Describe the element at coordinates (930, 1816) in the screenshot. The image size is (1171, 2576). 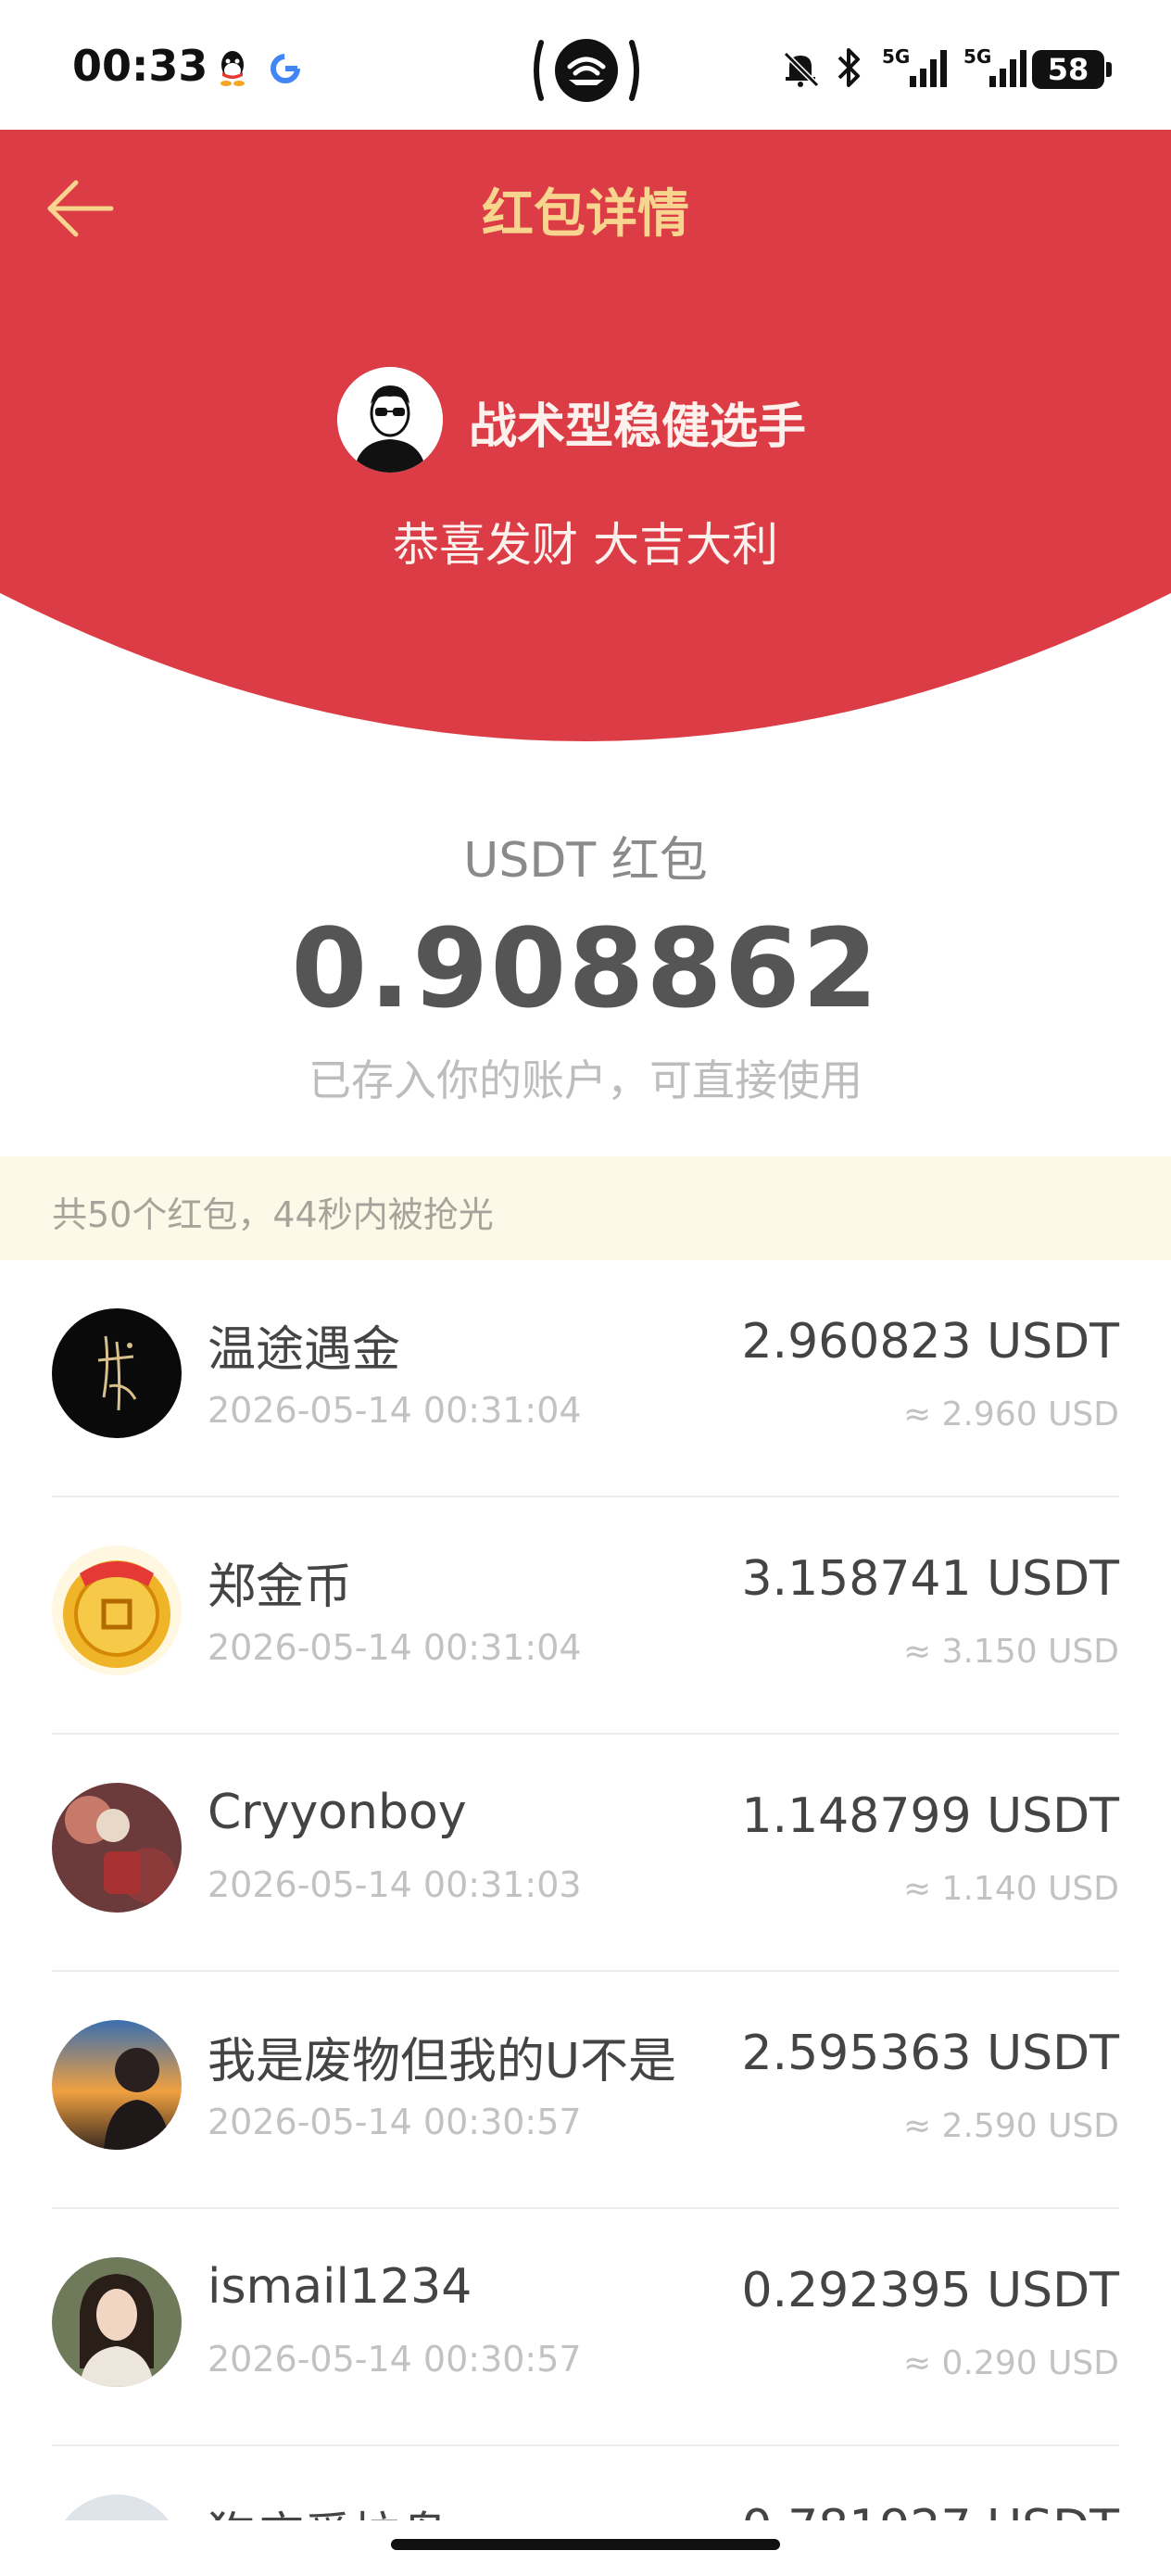
I see `claim-amount: 1.148799 USDT` at that location.